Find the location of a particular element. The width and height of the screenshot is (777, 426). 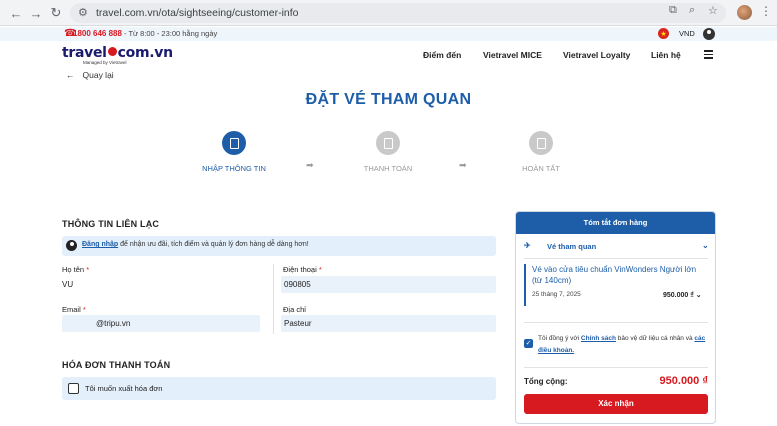

address-field is located at coordinates (388, 323).